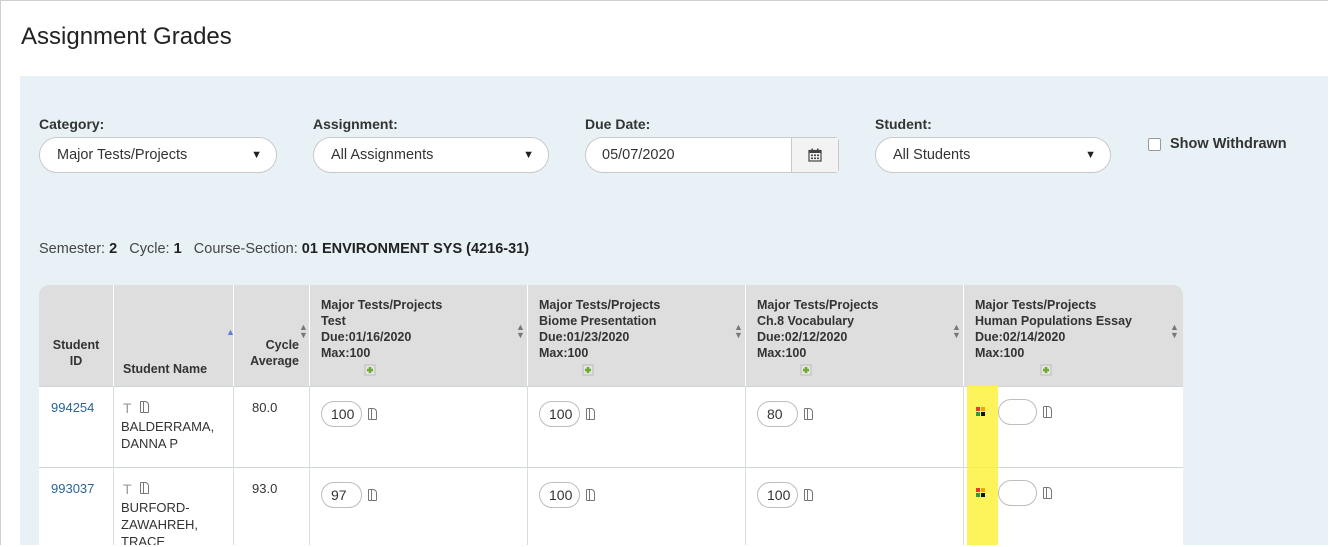 This screenshot has width=1330, height=547. Describe the element at coordinates (355, 124) in the screenshot. I see `assignment-label: Assignment:` at that location.